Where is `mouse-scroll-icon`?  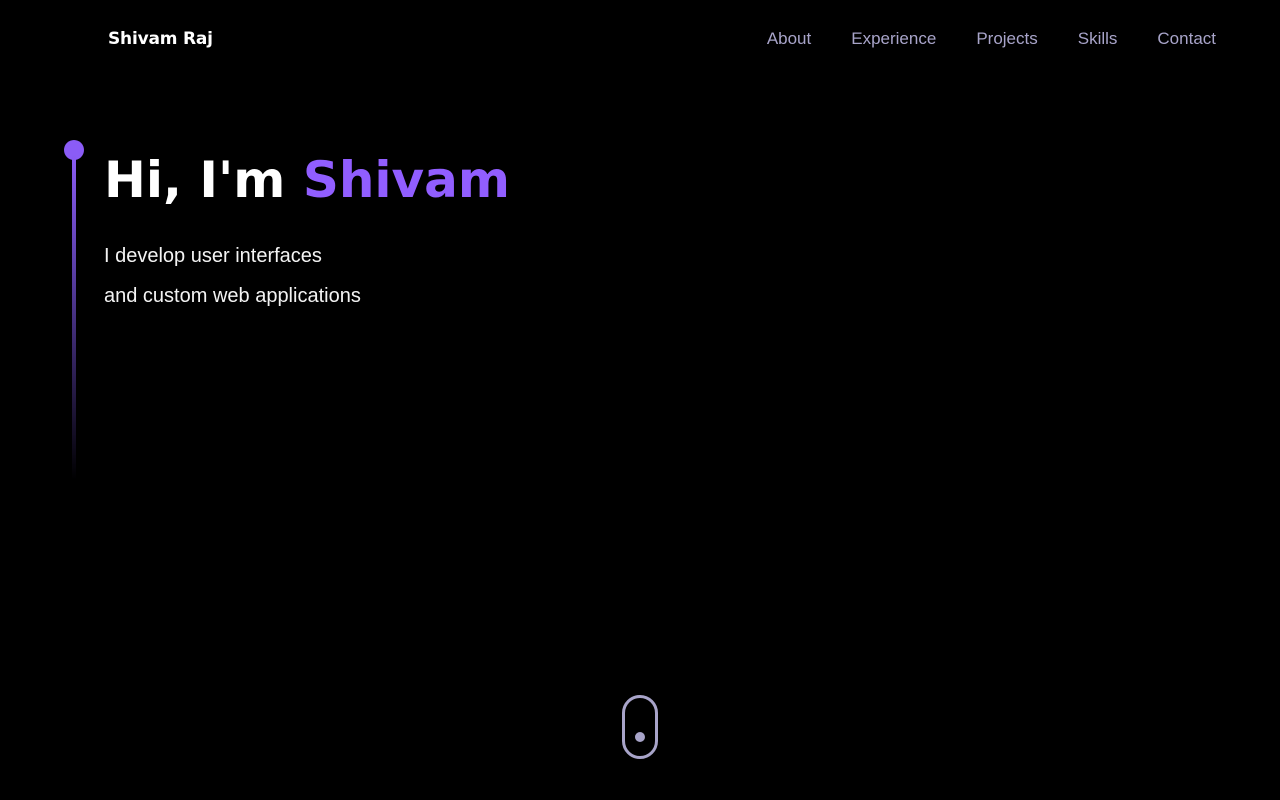 mouse-scroll-icon is located at coordinates (640, 727).